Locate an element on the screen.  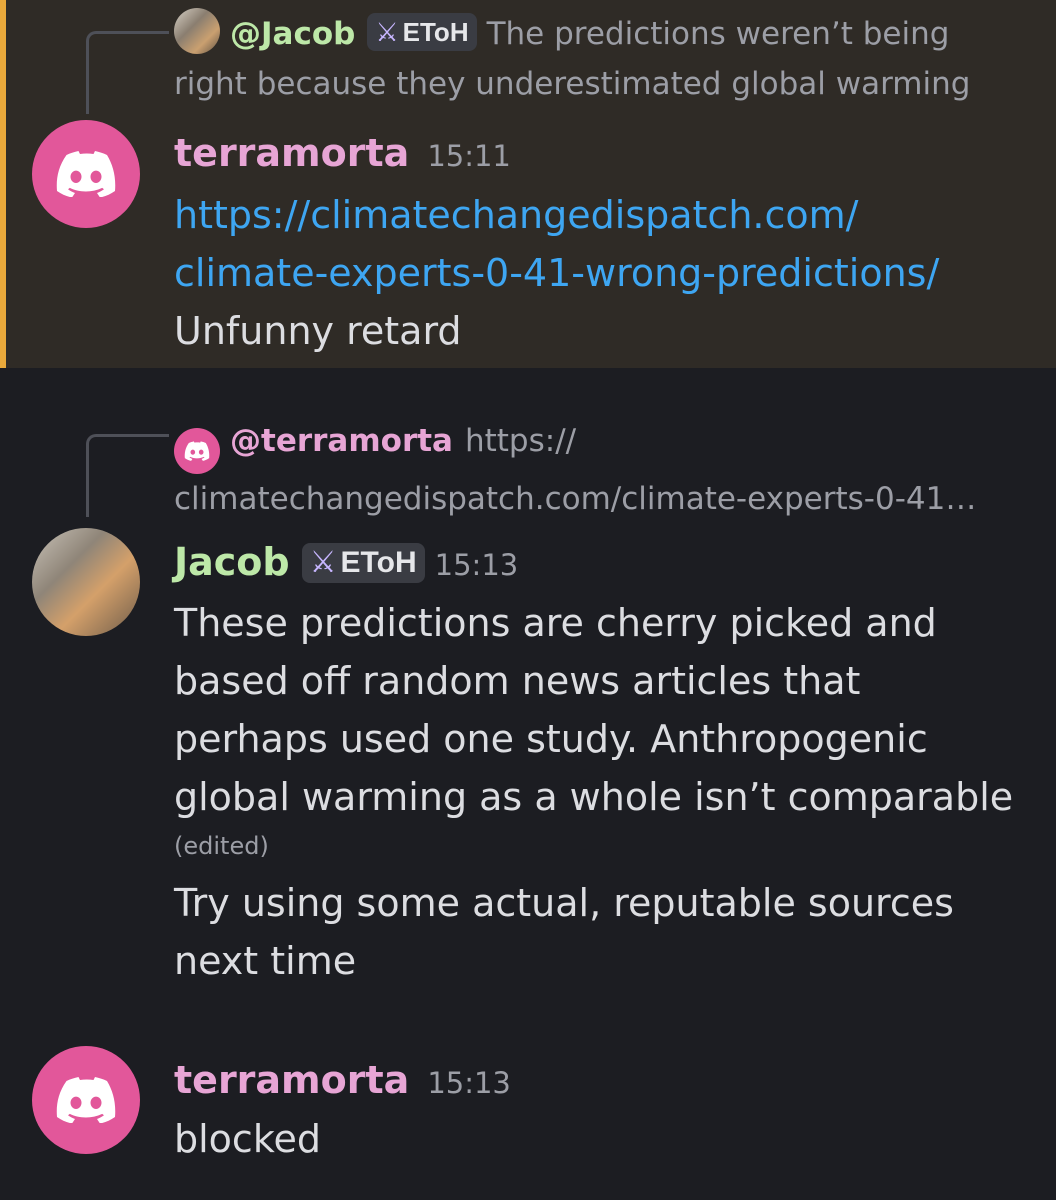
username: Jacob is located at coordinates (232, 562).